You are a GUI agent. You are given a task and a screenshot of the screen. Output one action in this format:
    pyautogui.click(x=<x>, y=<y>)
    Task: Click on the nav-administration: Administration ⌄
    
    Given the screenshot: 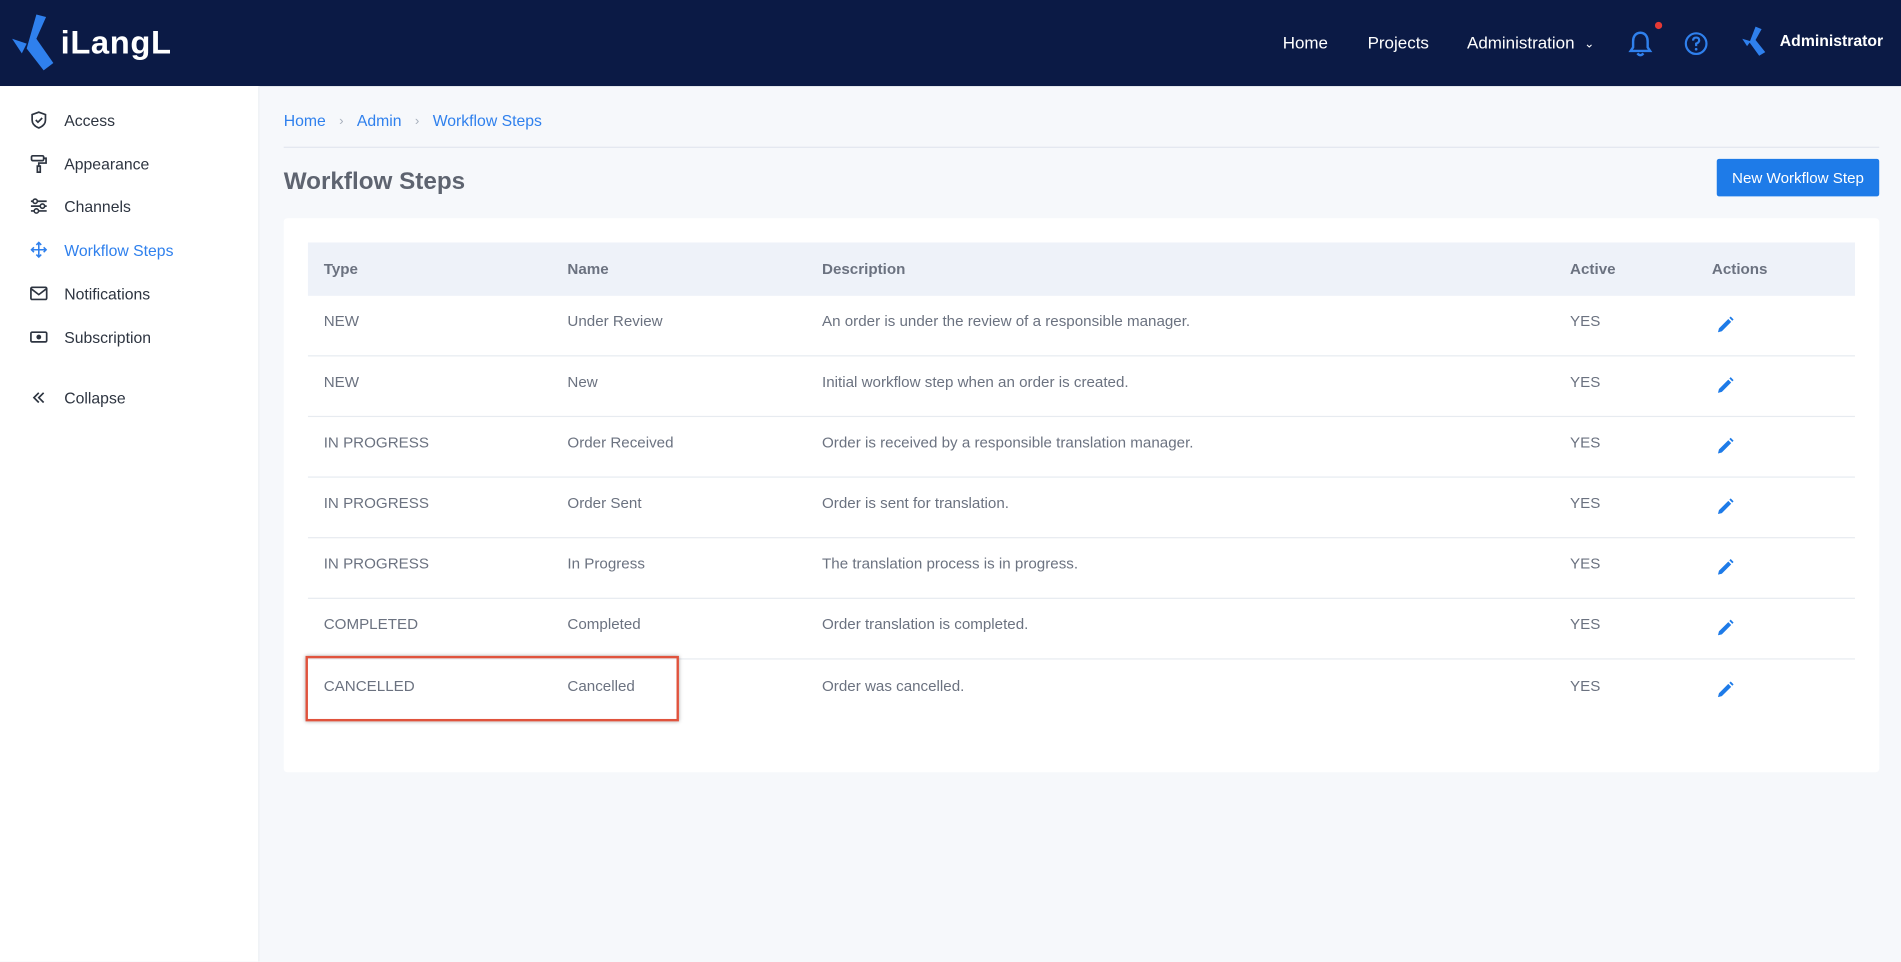 What is the action you would take?
    pyautogui.click(x=1530, y=42)
    